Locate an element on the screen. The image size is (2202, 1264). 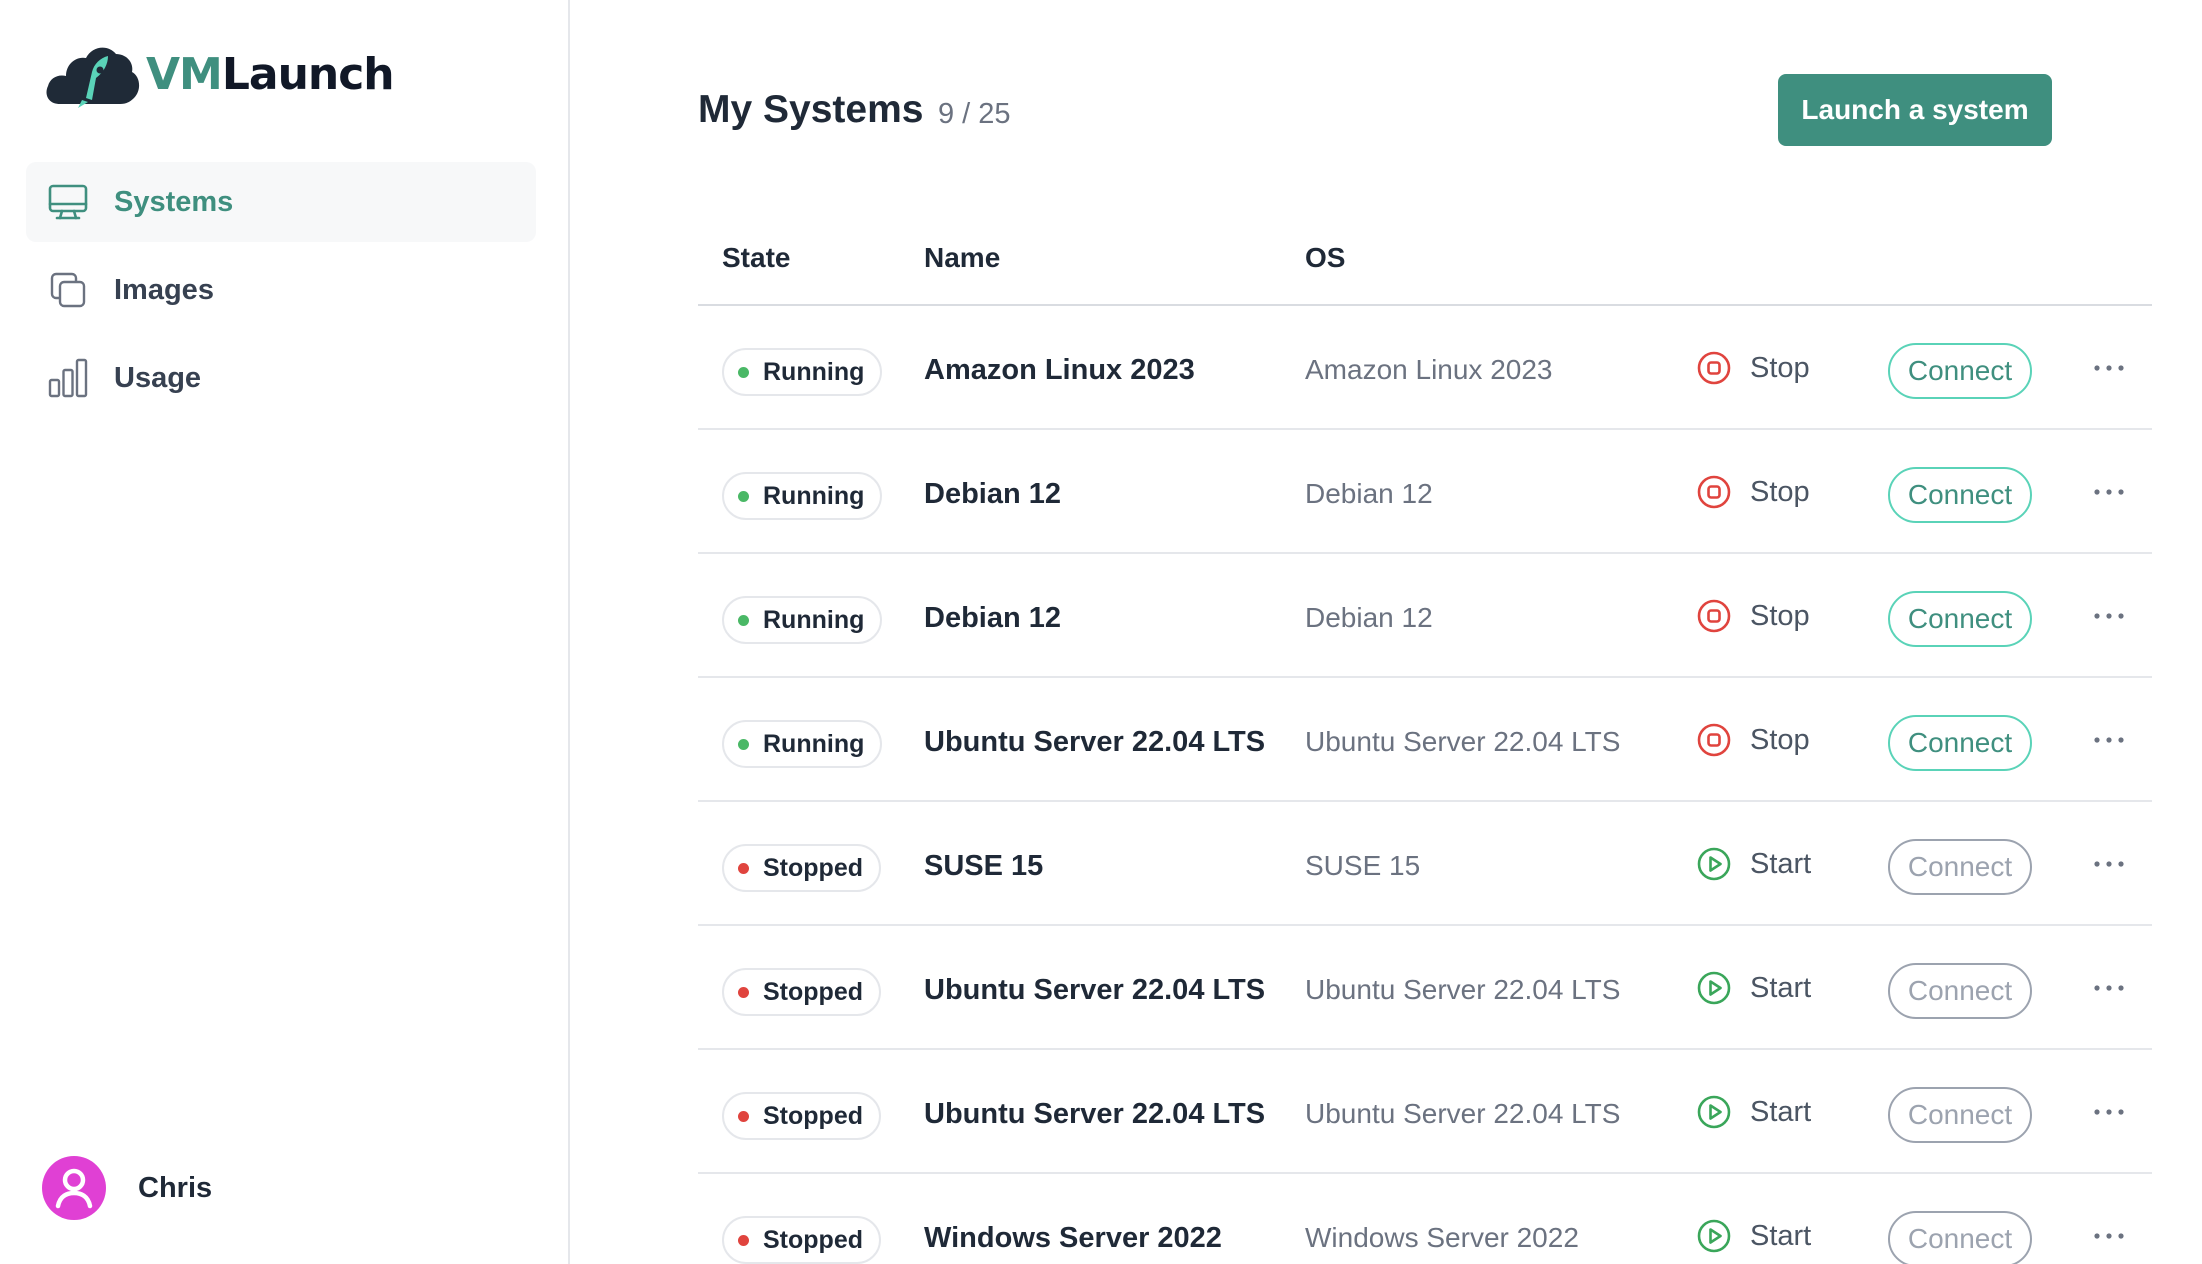
sidebar-item-label: Systems is located at coordinates (174, 201).